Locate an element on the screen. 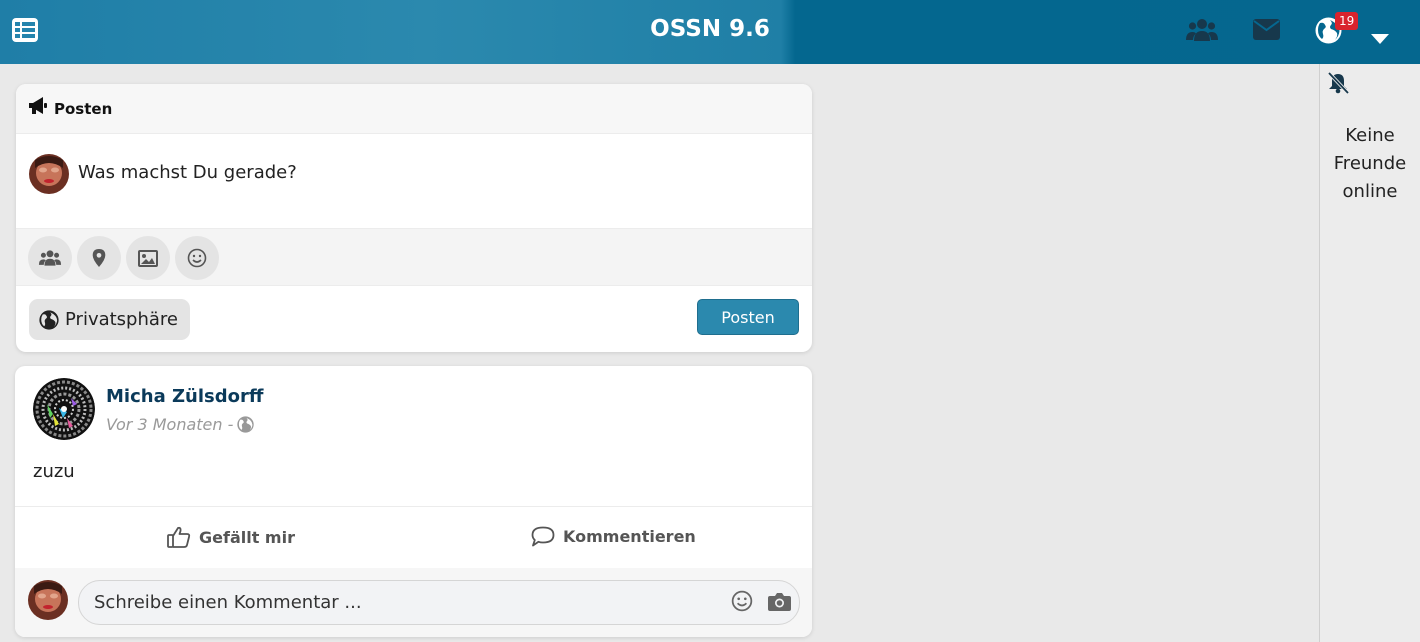 This screenshot has width=1420, height=642. post-author-name: Micha Zülsdorff is located at coordinates (184, 396).